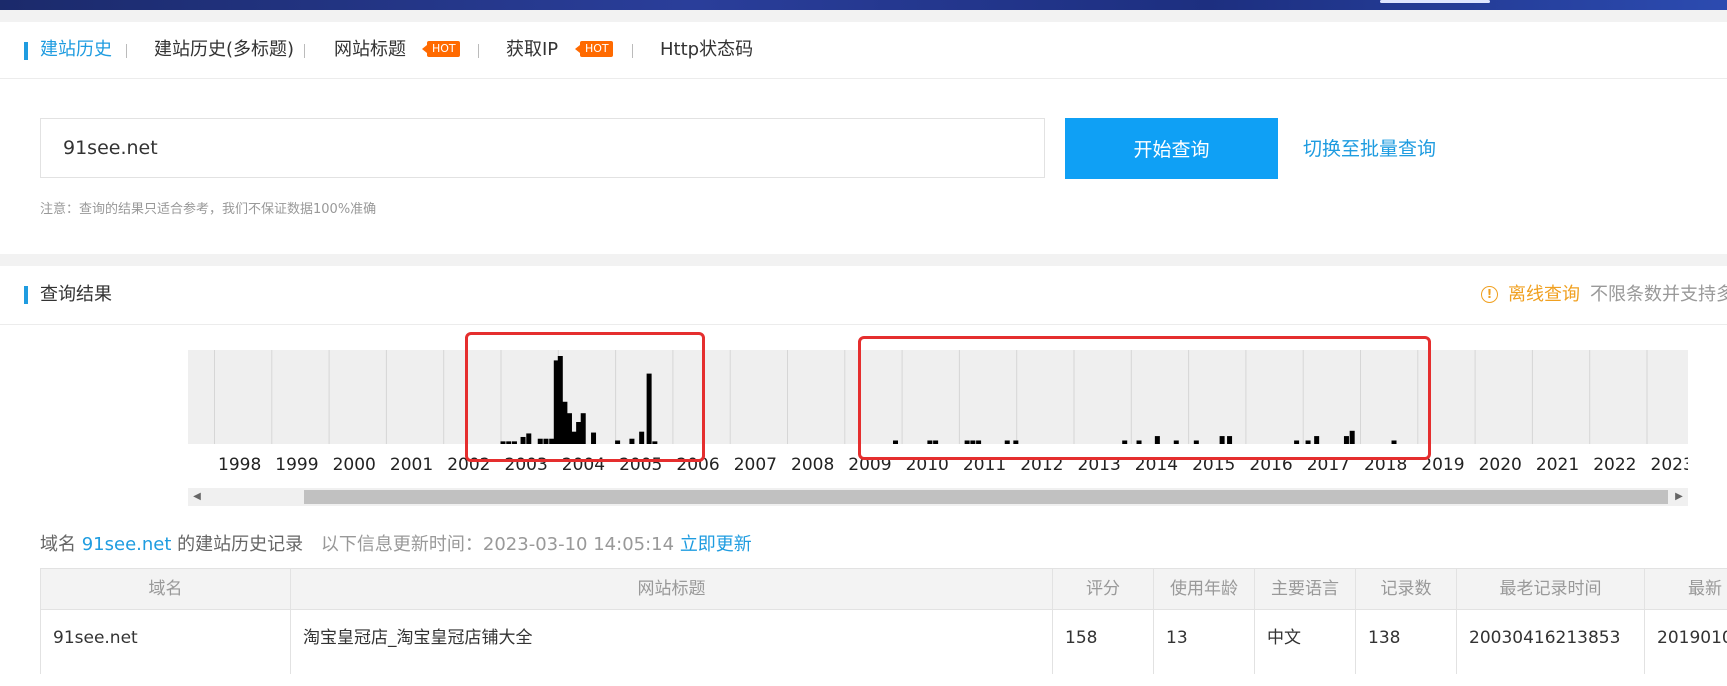  What do you see at coordinates (863, 50) in the screenshot?
I see `tab-bar: 建站历史 建站历史(多标题) 网站标题 HOT 获取IP HOT Http状态码` at bounding box center [863, 50].